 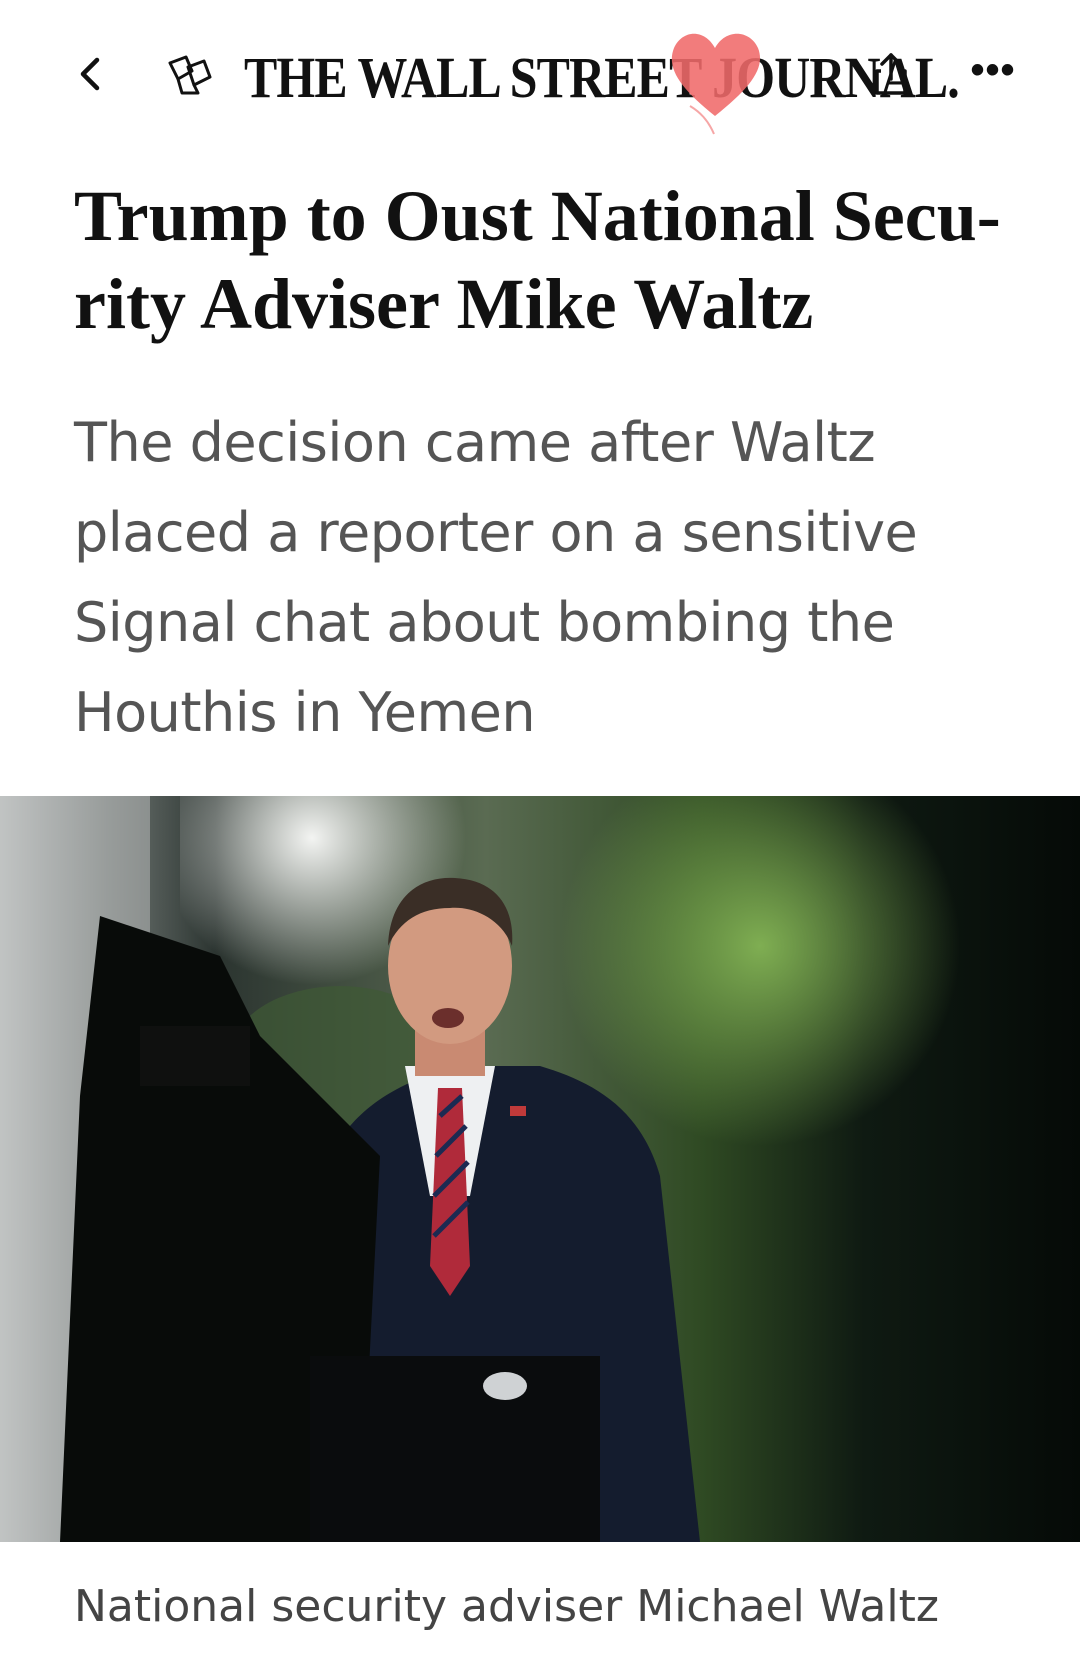 I want to click on top-navigation-bar: THE WALL STREET JOURNAL. •••, so click(x=540, y=75).